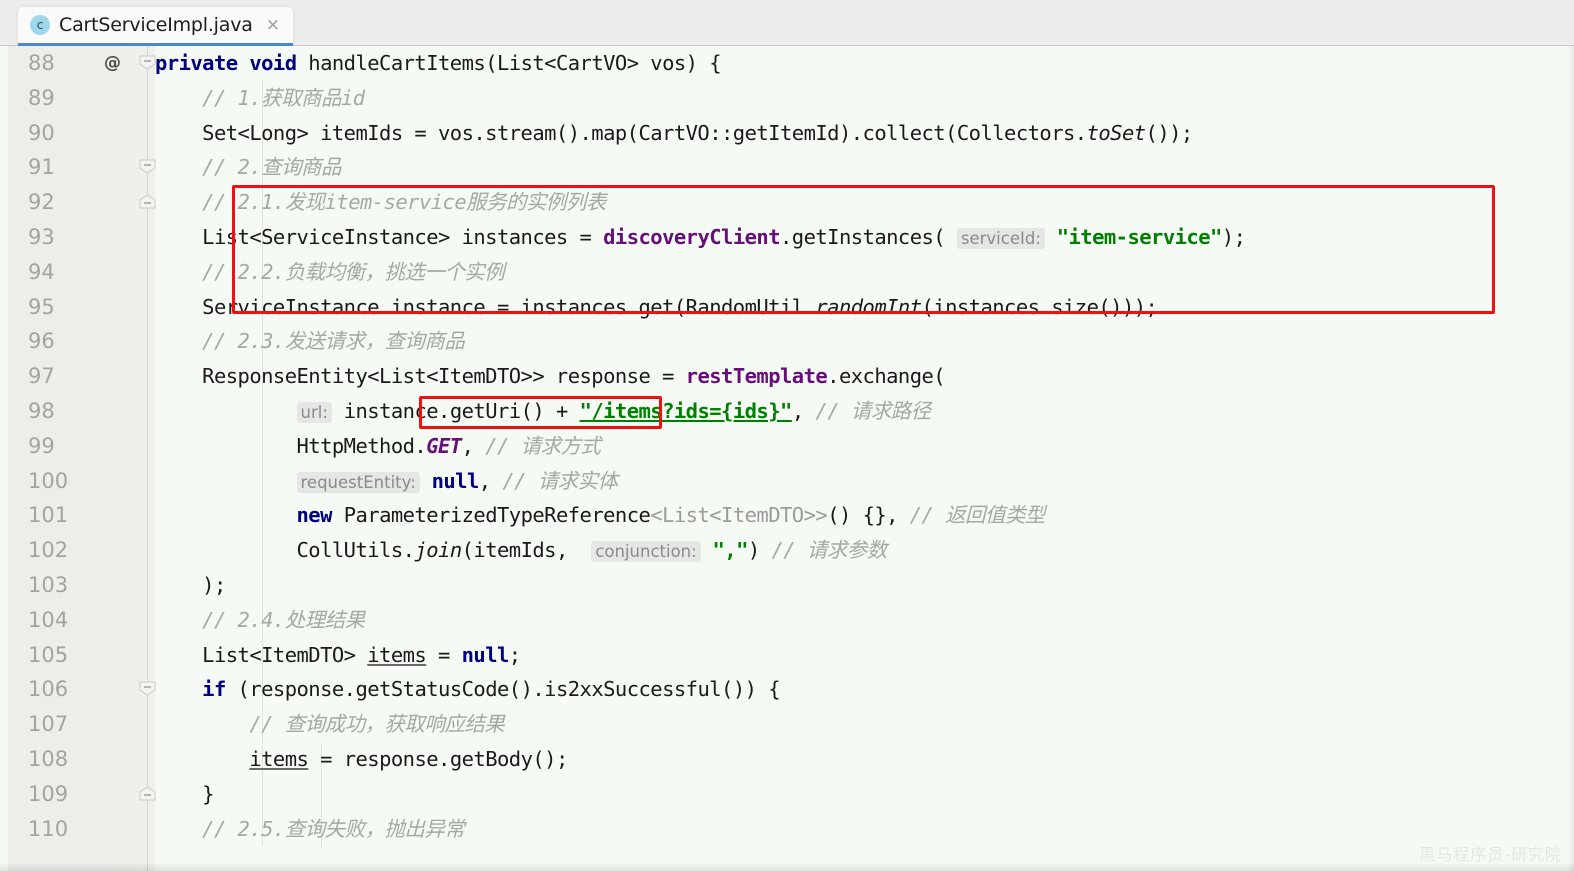  I want to click on gutter-row: 98, so click(81, 411).